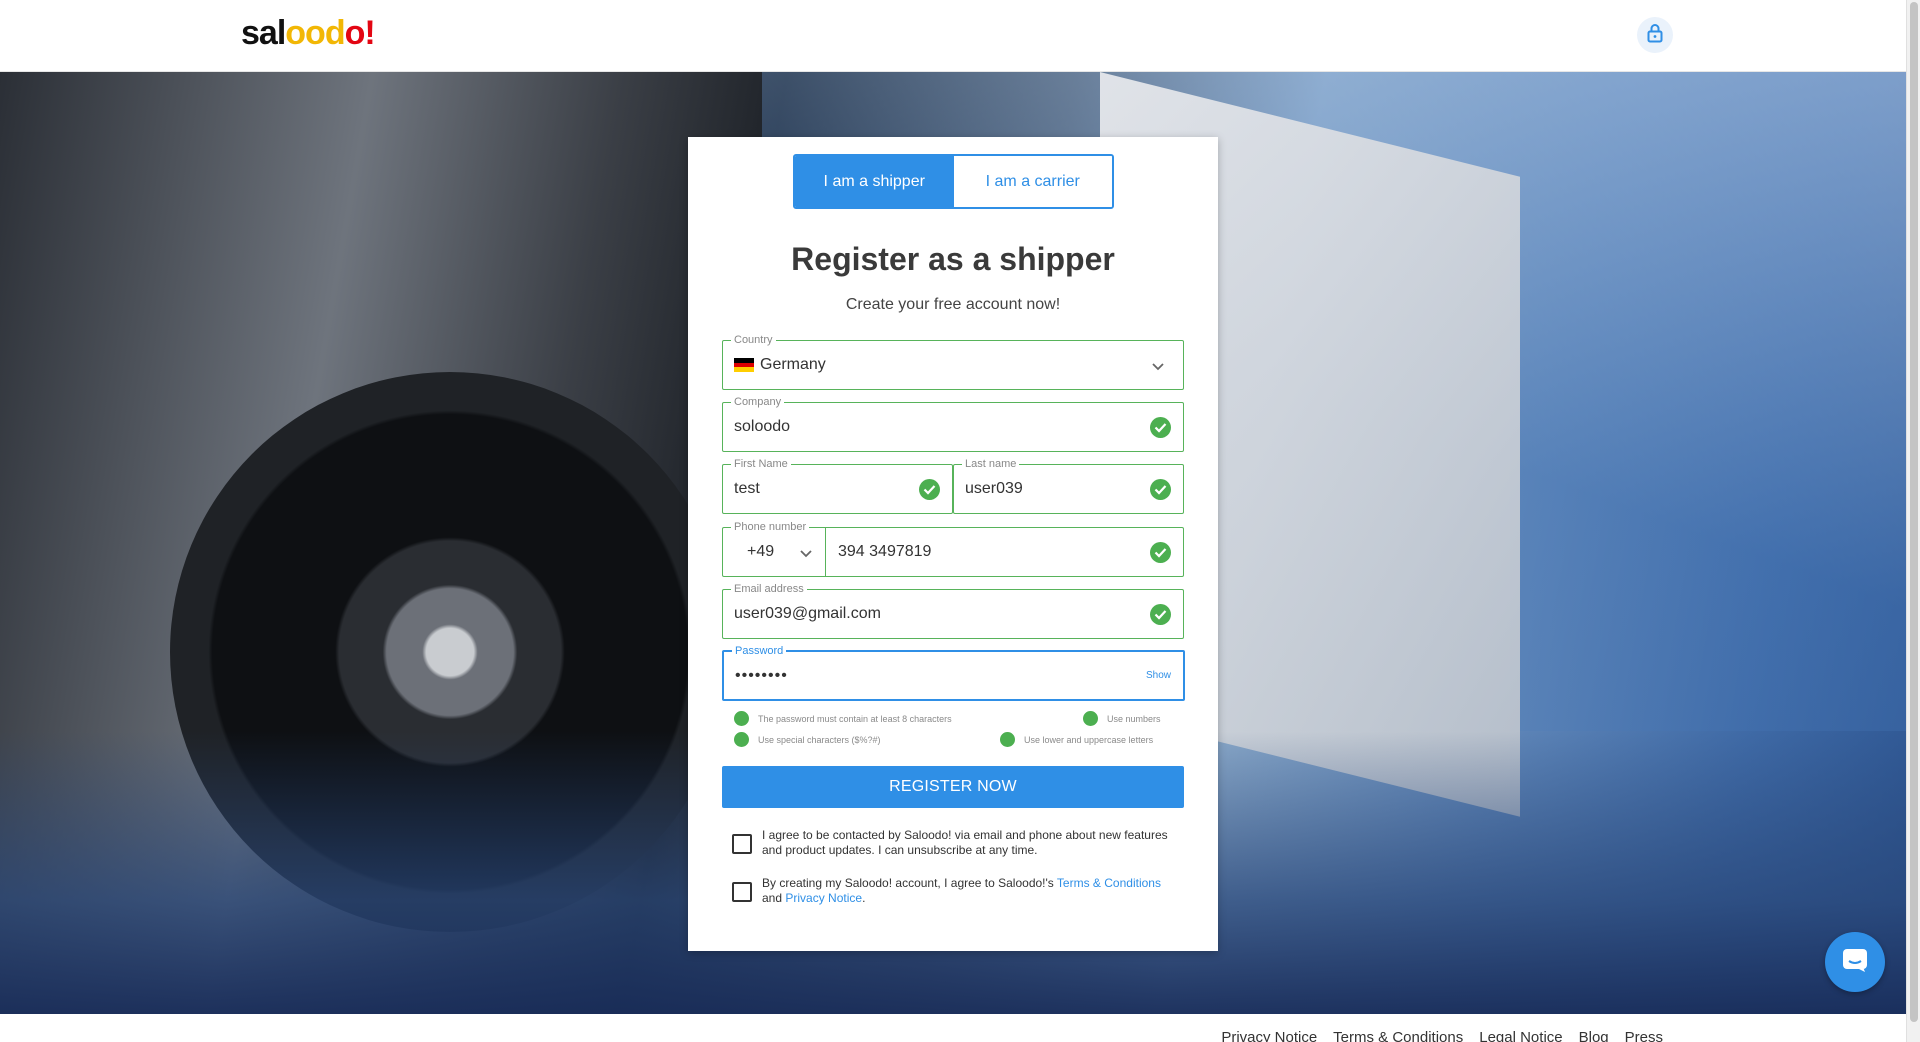 The image size is (1920, 1042). I want to click on rule-numbers: Use numbers, so click(1122, 718).